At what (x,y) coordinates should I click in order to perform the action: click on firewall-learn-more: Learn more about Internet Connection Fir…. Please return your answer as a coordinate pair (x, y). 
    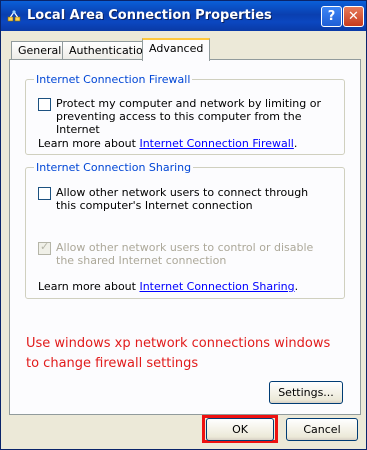
    Looking at the image, I should click on (167, 143).